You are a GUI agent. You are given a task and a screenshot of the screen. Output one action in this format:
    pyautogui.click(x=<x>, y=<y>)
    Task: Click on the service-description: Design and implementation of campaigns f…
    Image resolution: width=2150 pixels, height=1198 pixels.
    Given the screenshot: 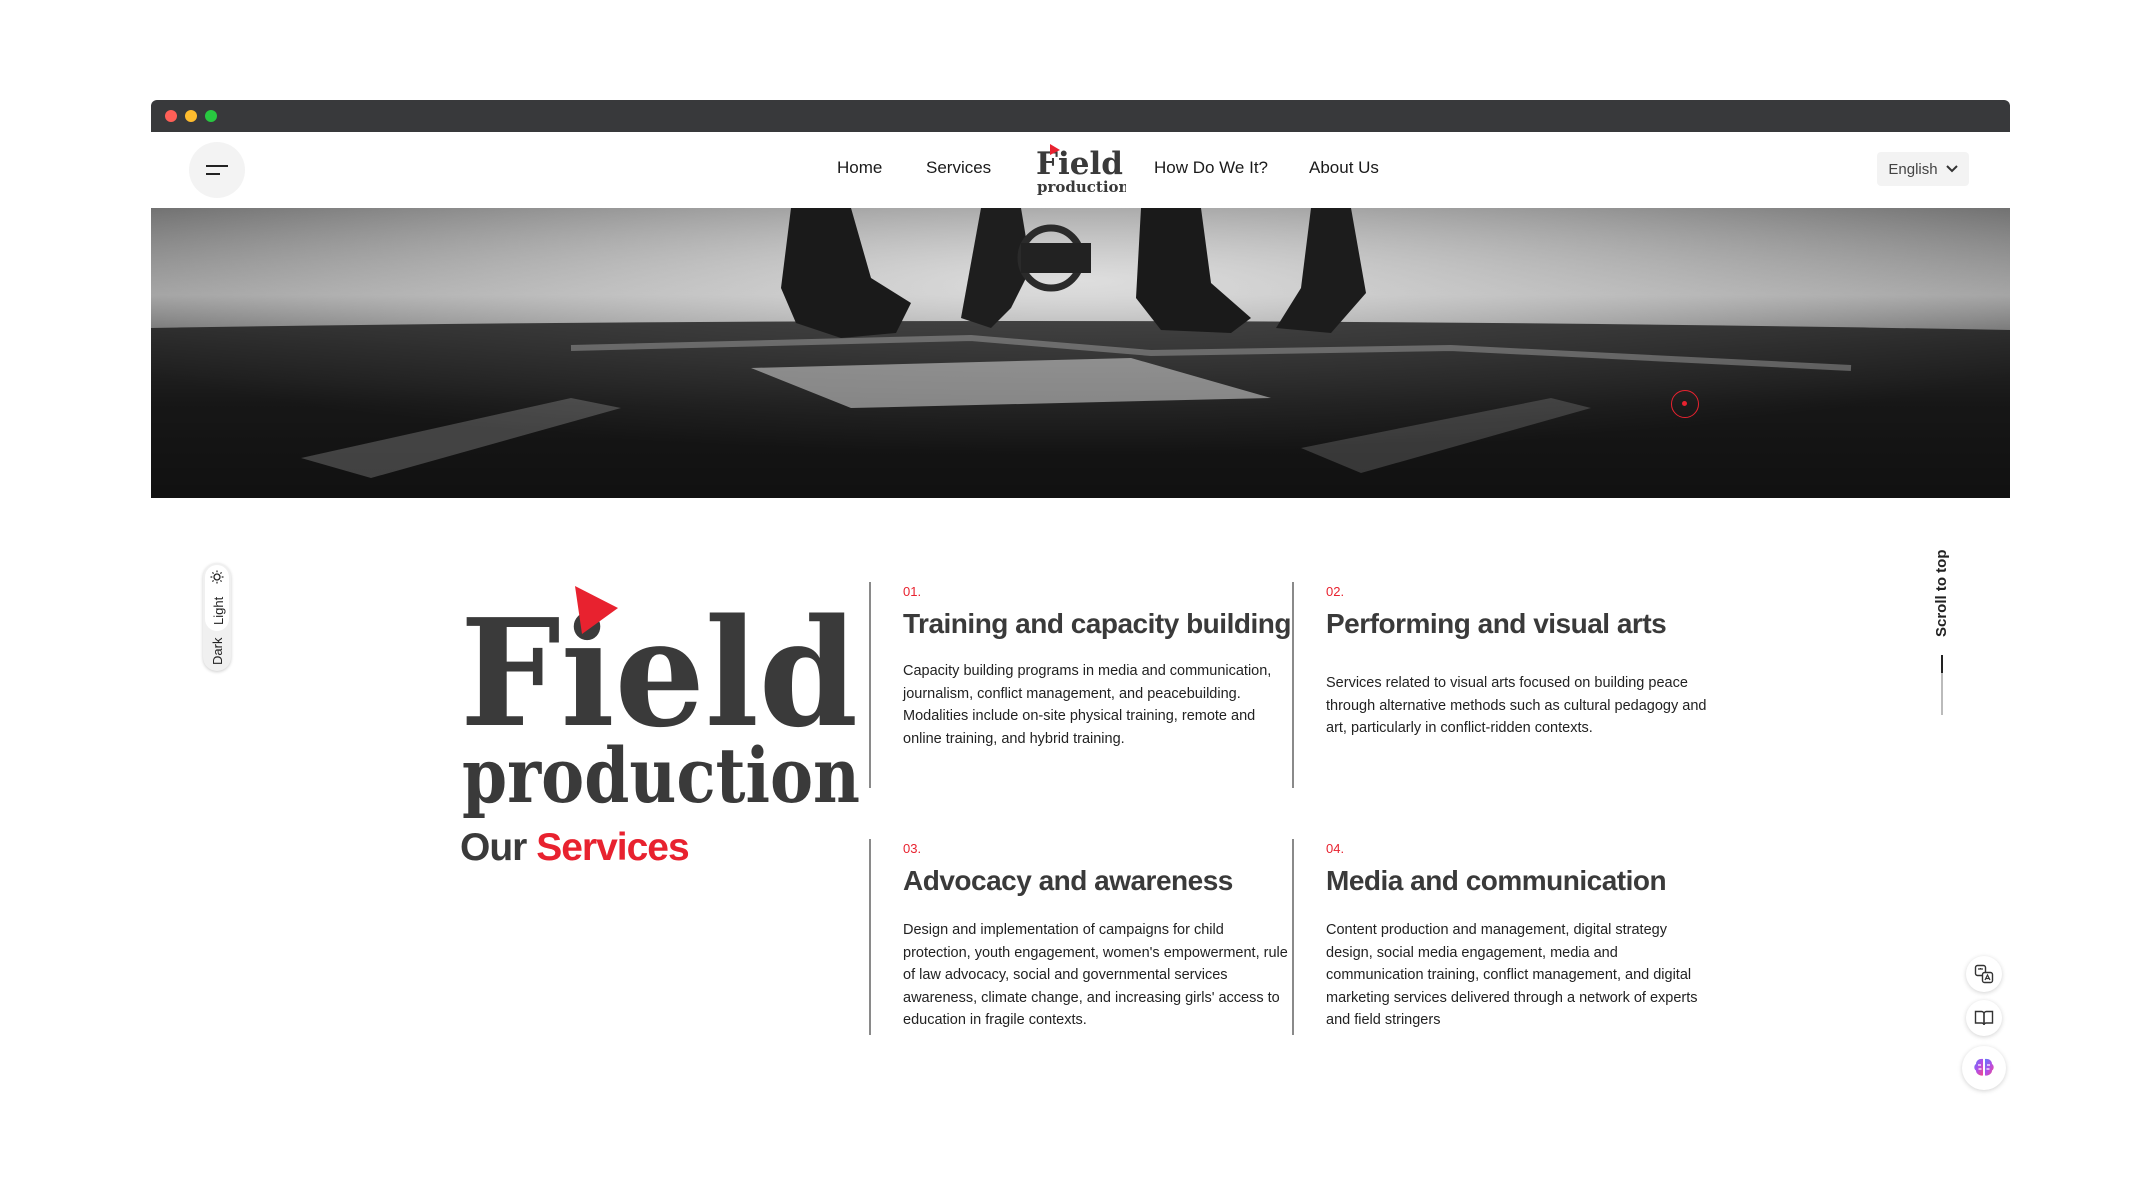 What is the action you would take?
    pyautogui.click(x=1095, y=975)
    